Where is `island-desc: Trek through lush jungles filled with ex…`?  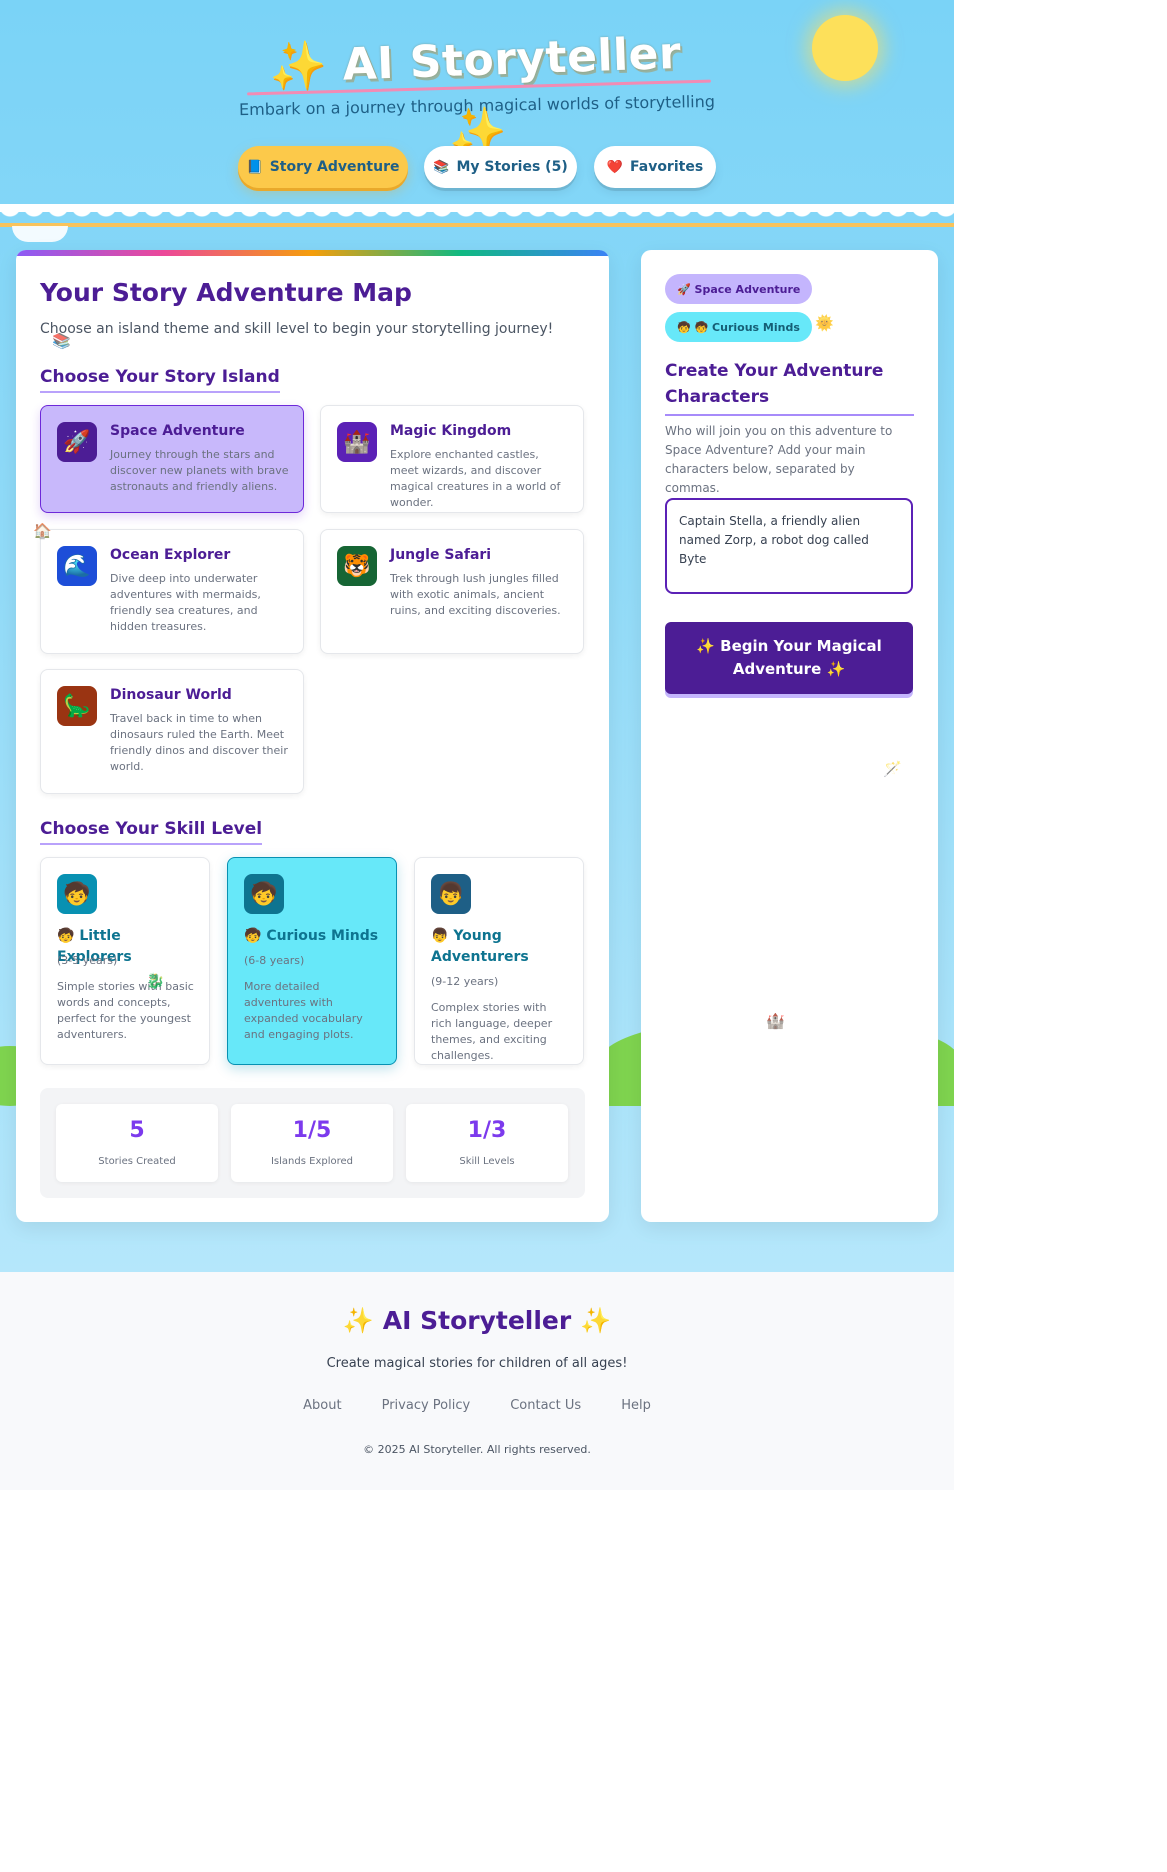 island-desc: Trek through lush jungles filled with ex… is located at coordinates (475, 594).